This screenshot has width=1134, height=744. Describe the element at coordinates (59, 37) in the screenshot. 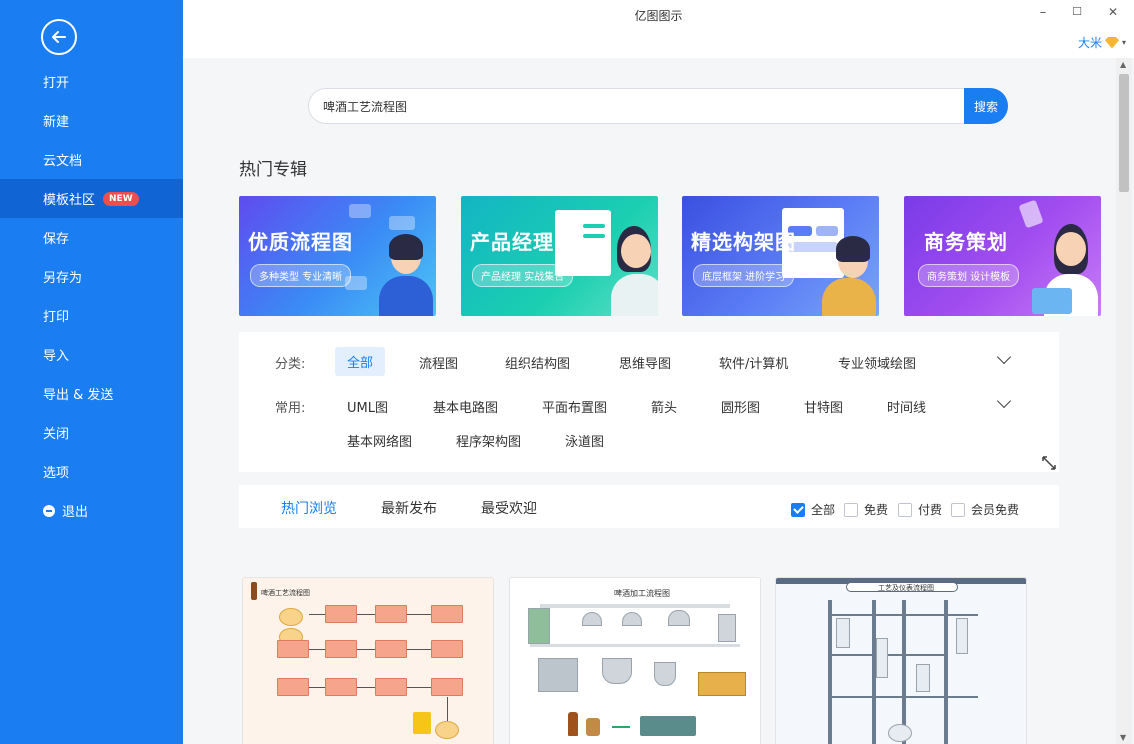

I see `back-arrow-icon` at that location.